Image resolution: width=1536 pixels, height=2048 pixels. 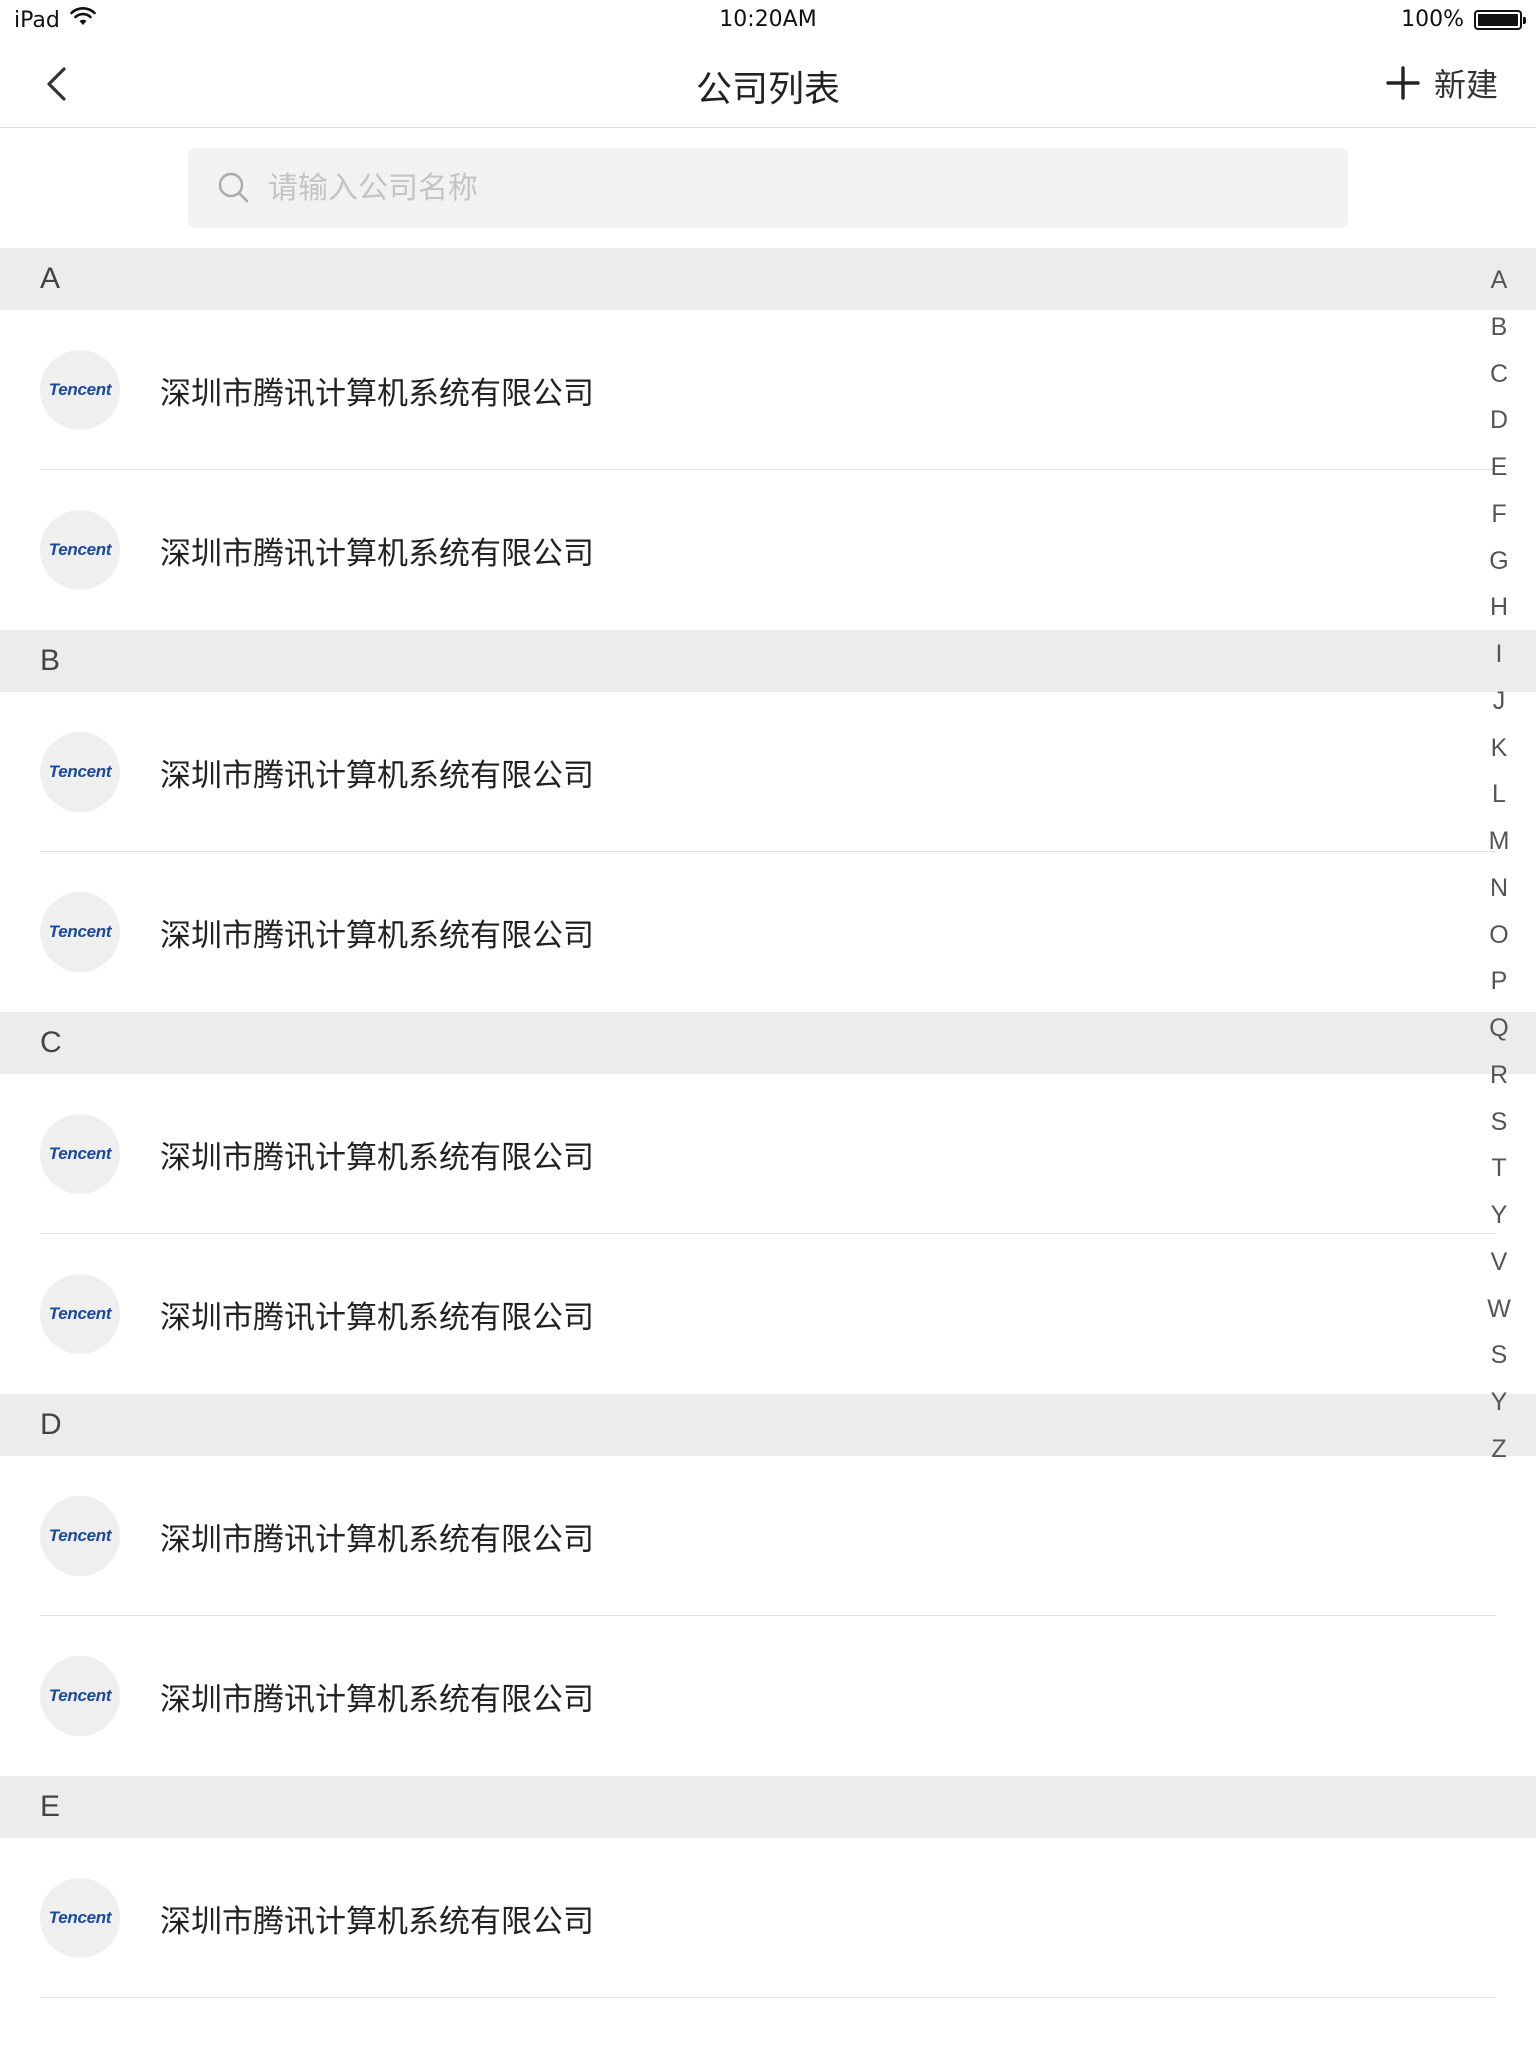 What do you see at coordinates (767, 89) in the screenshot?
I see `page-title: 公司列表` at bounding box center [767, 89].